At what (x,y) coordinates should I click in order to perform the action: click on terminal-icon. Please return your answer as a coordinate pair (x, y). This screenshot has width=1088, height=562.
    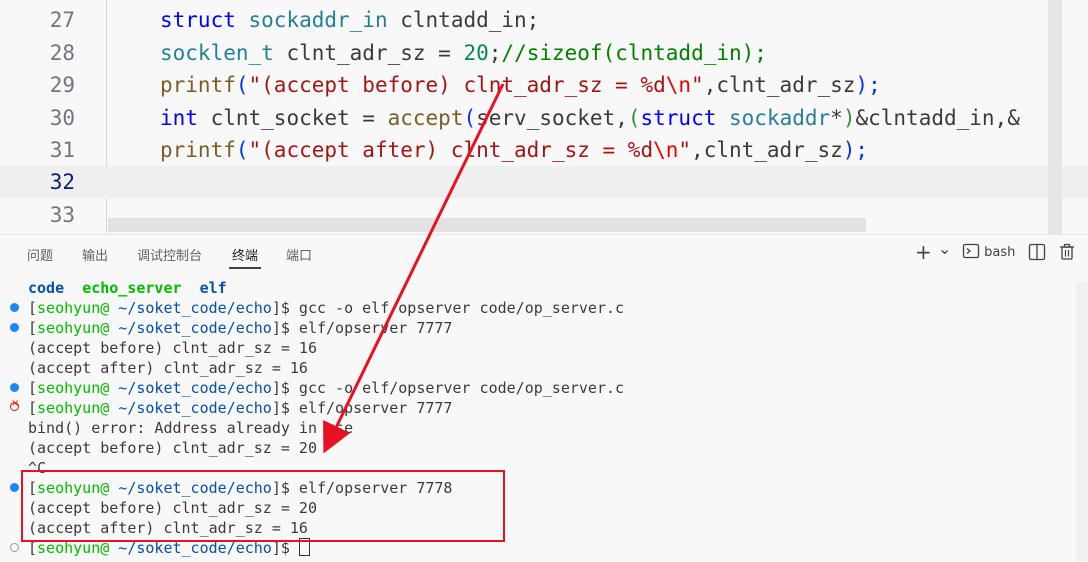
    Looking at the image, I should click on (971, 251).